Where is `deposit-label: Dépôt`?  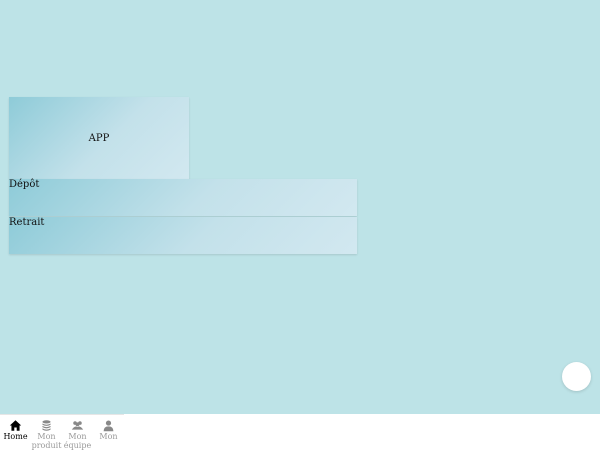 deposit-label: Dépôt is located at coordinates (24, 184).